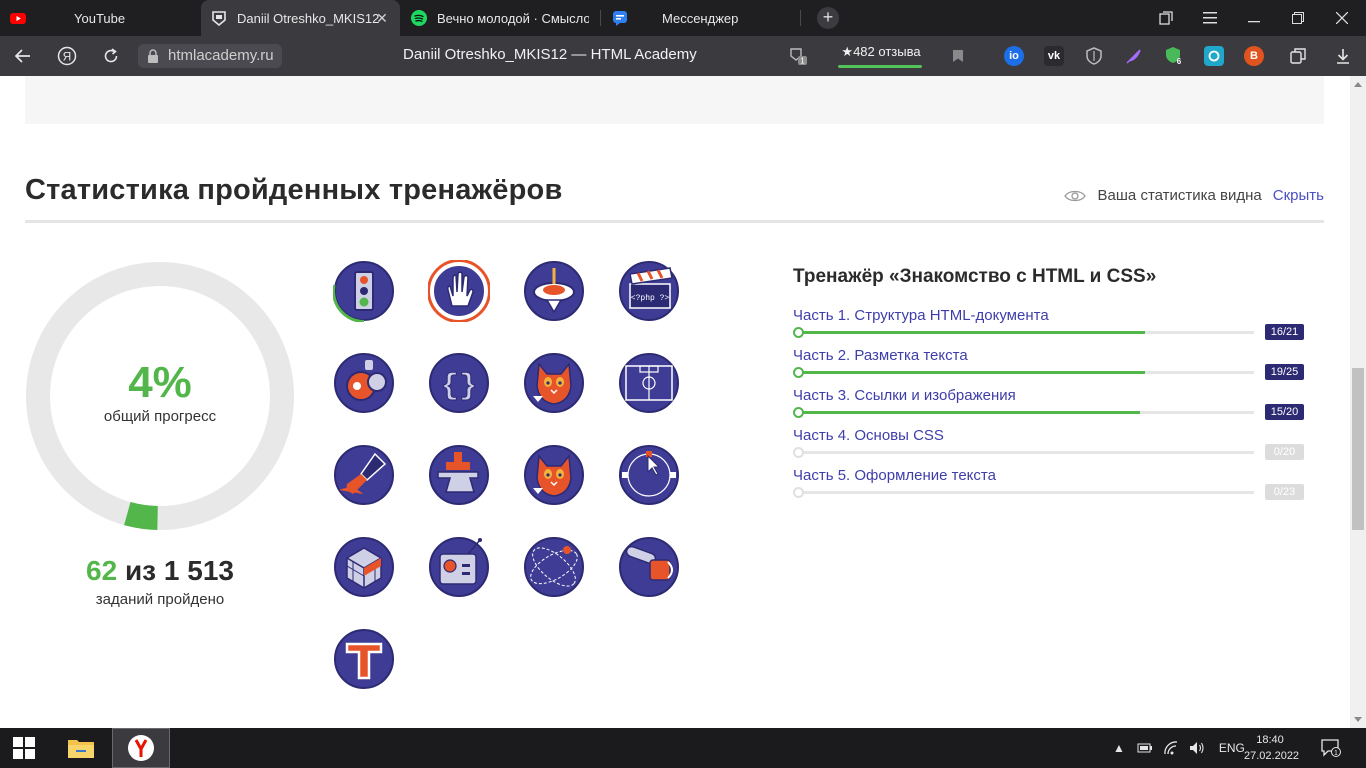 This screenshot has width=1366, height=768. Describe the element at coordinates (1171, 748) in the screenshot. I see `network-icon` at that location.